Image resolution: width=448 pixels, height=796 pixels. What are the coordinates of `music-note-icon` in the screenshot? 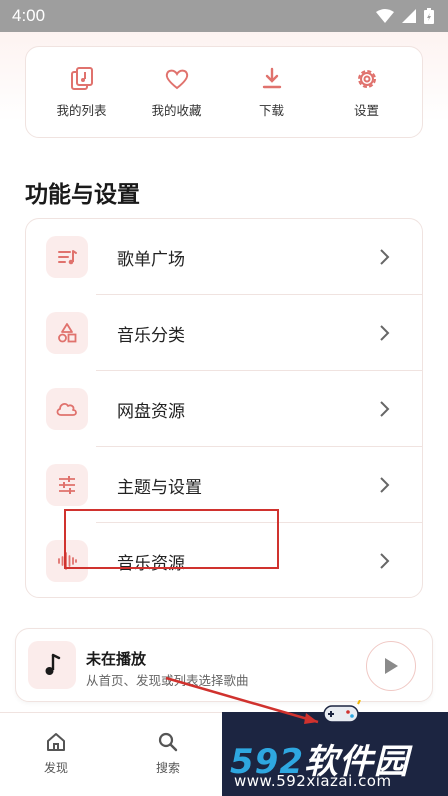 It's located at (53, 664).